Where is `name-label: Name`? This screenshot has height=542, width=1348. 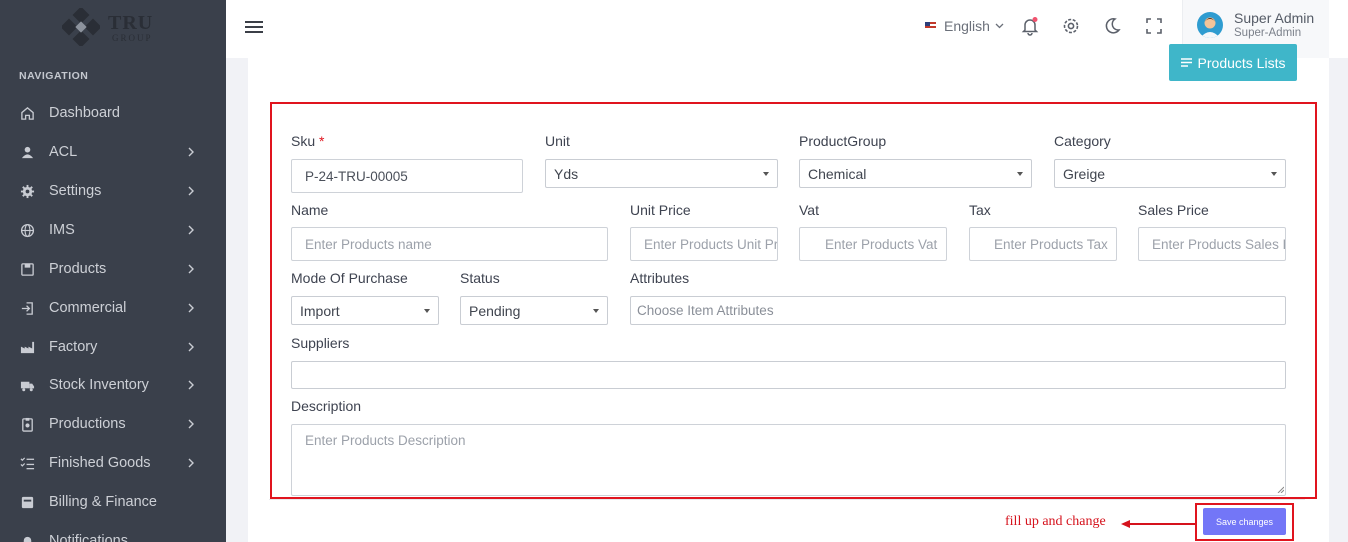 name-label: Name is located at coordinates (310, 210).